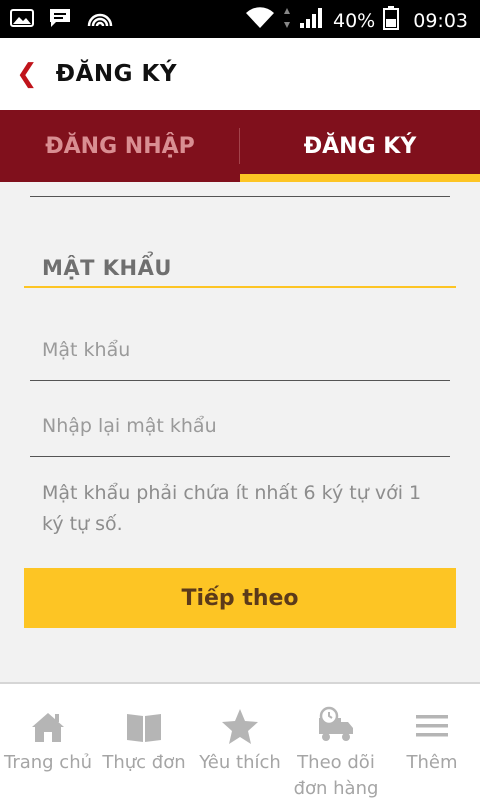 Image resolution: width=480 pixels, height=802 pixels. What do you see at coordinates (120, 146) in the screenshot?
I see `tab-login: ĐĂNG NHẬP` at bounding box center [120, 146].